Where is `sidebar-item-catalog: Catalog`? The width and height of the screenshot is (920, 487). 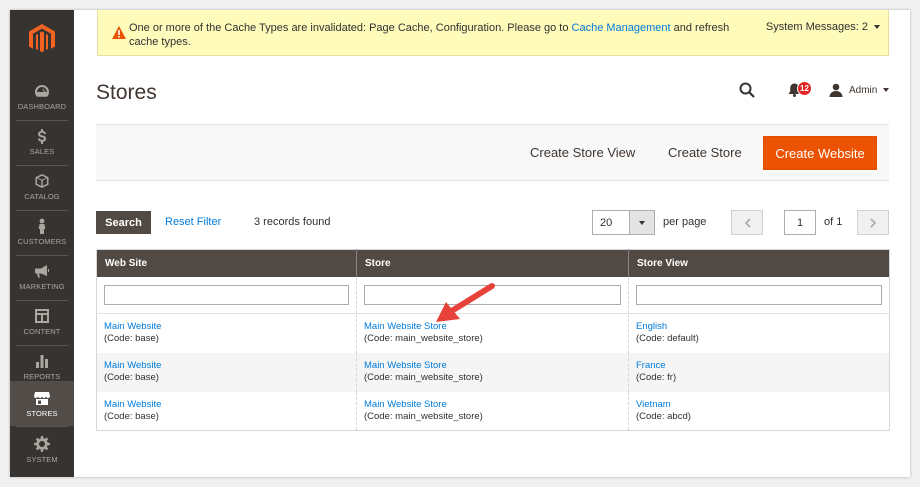
sidebar-item-catalog: Catalog is located at coordinates (42, 186).